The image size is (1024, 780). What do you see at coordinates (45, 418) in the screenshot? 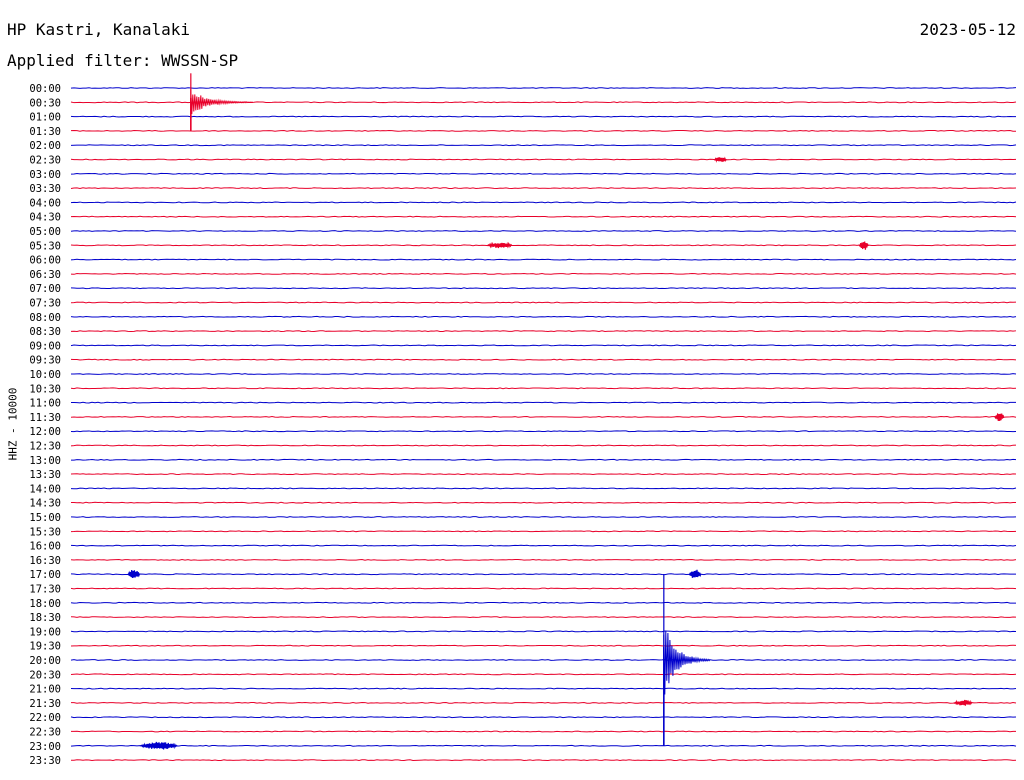
I see `time-tick-label: 11:30` at bounding box center [45, 418].